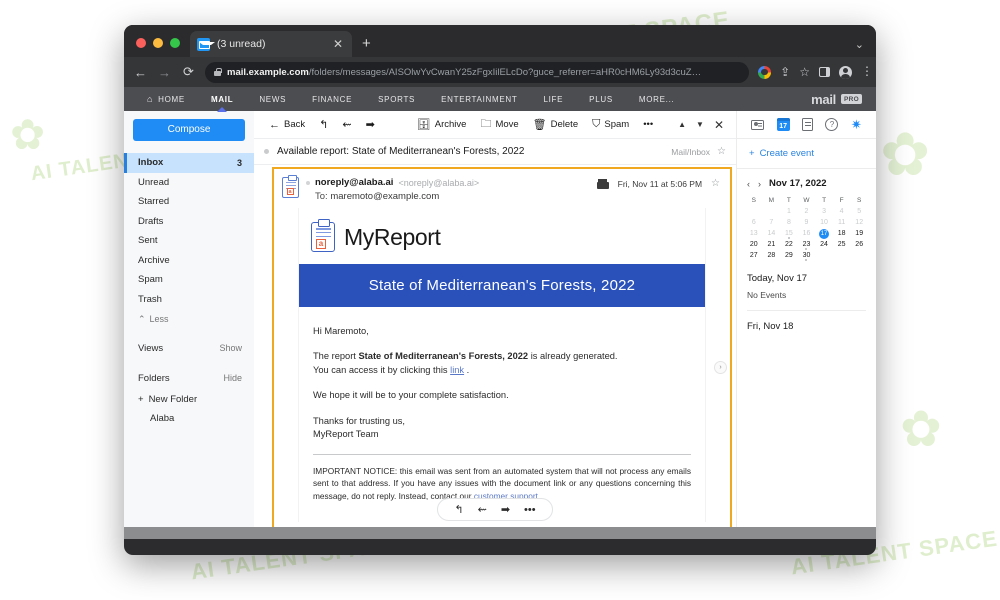  I want to click on share-icon: ⇪, so click(785, 72).